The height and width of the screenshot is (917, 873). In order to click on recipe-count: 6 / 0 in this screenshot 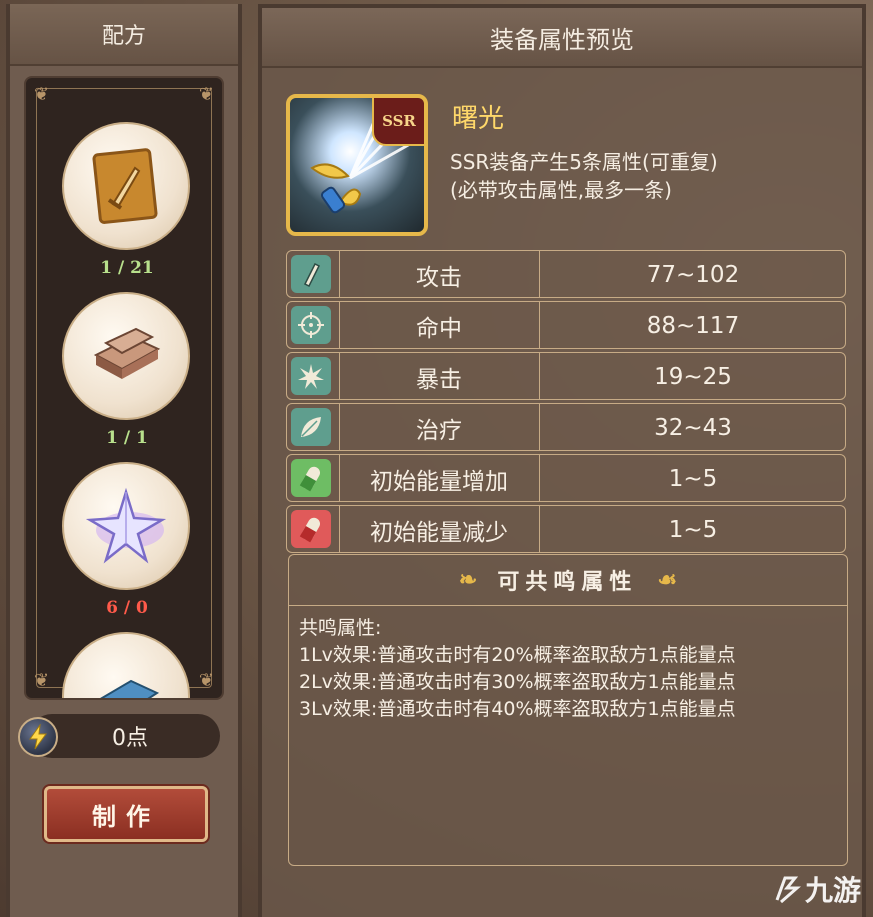, I will do `click(127, 608)`.